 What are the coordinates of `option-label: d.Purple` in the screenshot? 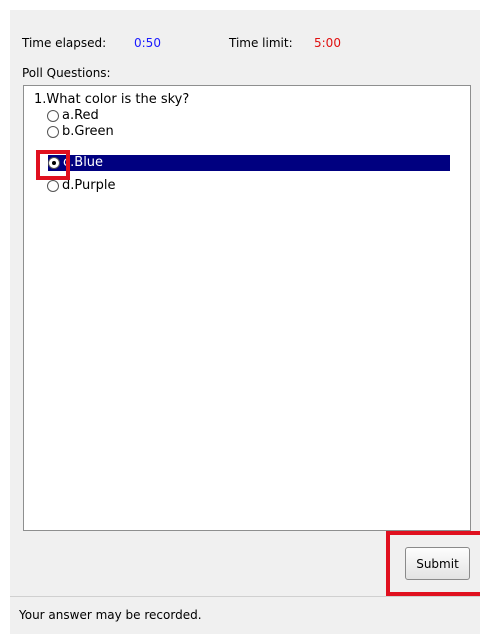 It's located at (89, 185).